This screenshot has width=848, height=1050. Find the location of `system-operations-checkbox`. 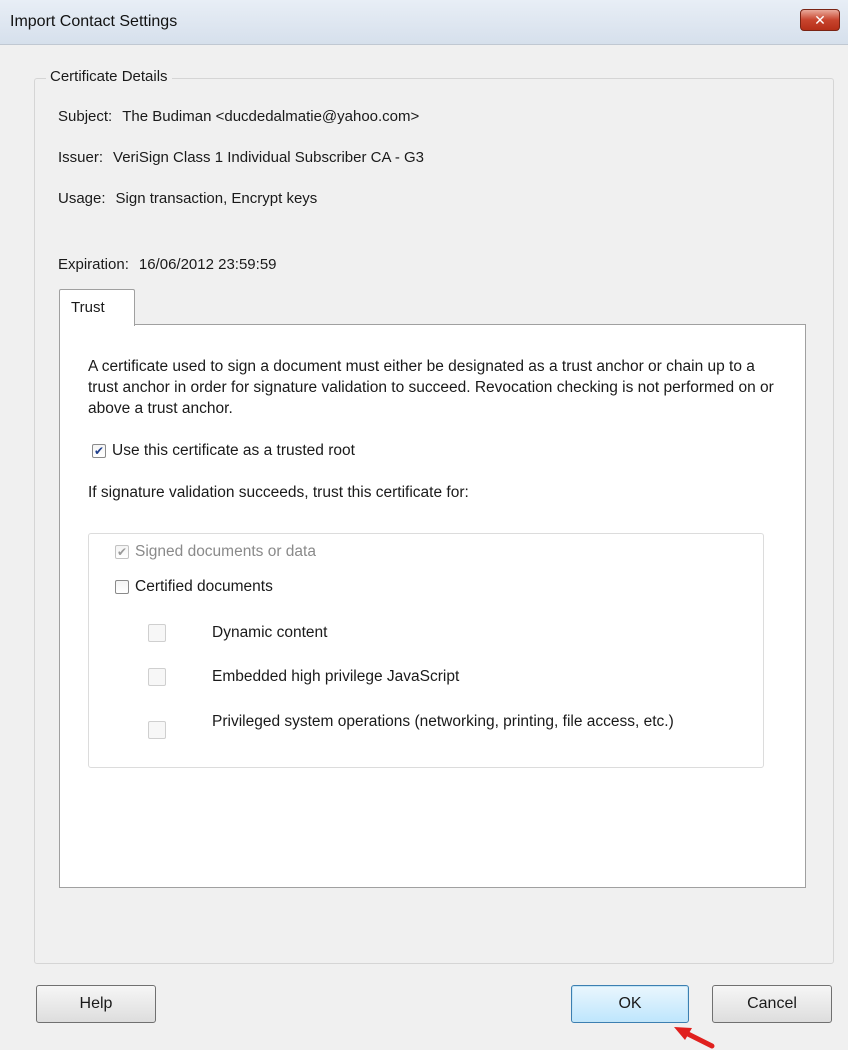

system-operations-checkbox is located at coordinates (157, 730).